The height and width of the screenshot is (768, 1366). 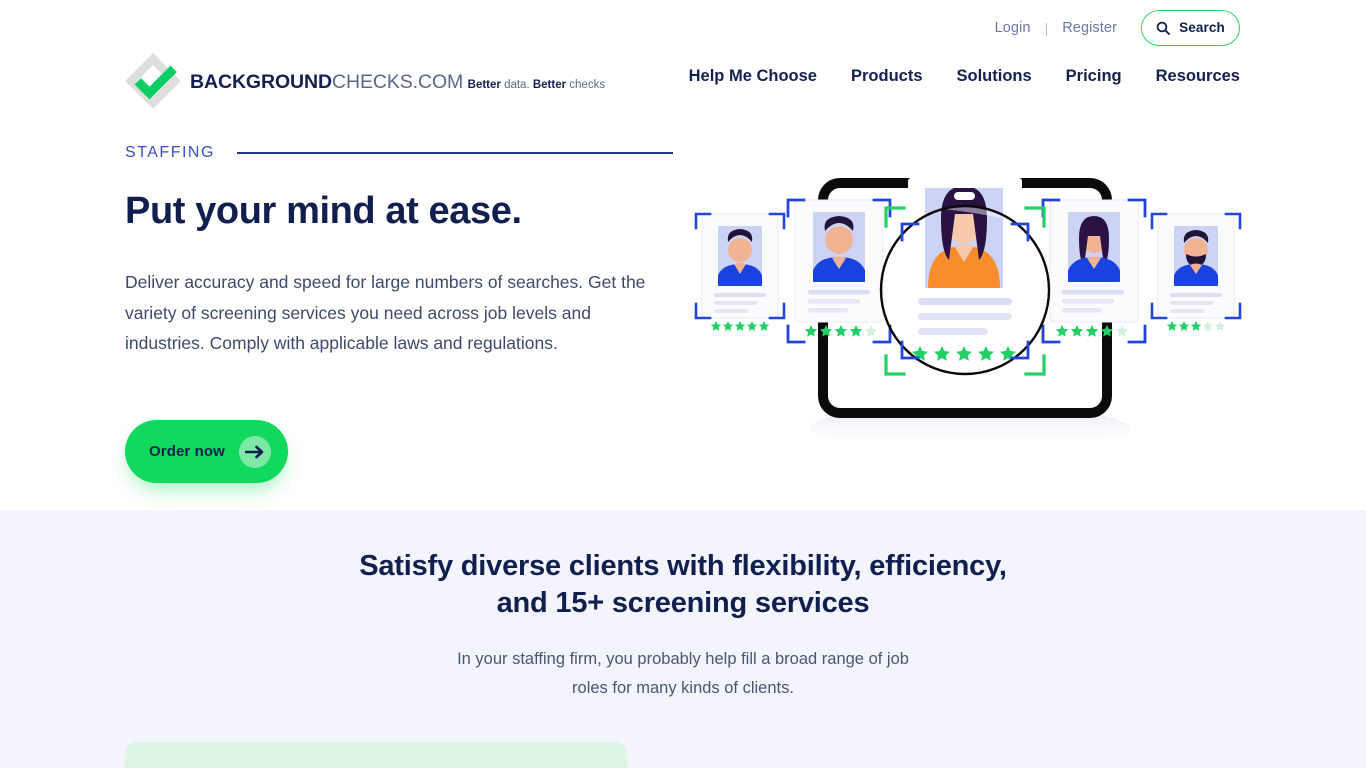 I want to click on order-now-label: Order now, so click(x=187, y=451).